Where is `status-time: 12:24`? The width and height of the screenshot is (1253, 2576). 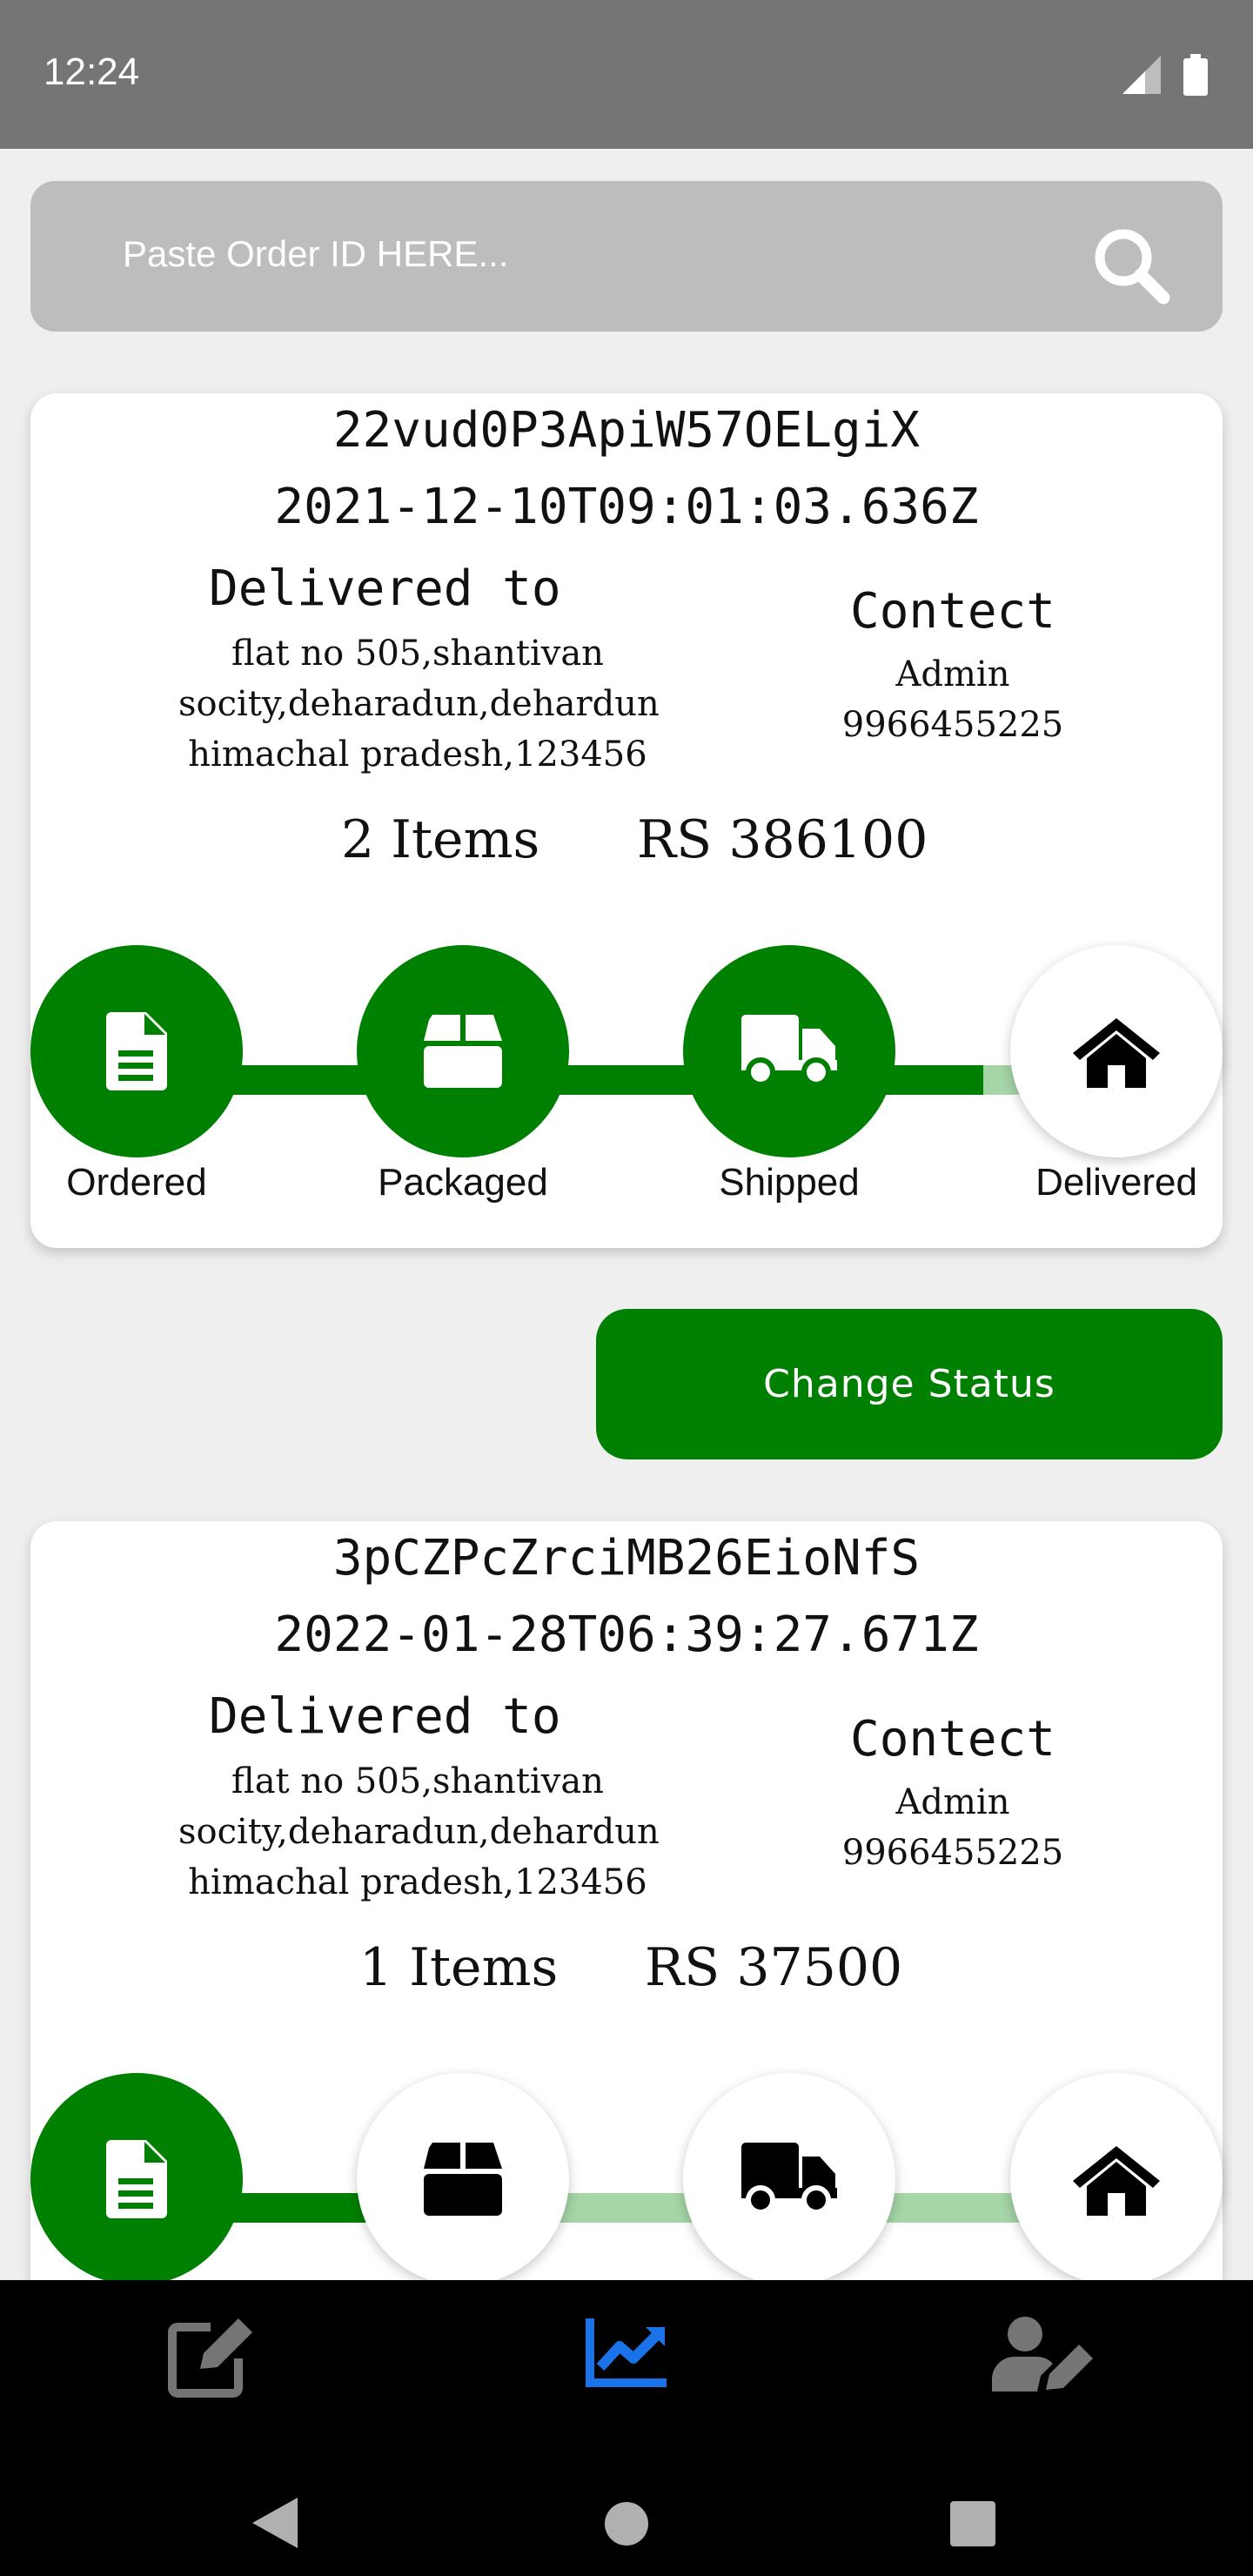
status-time: 12:24 is located at coordinates (92, 71).